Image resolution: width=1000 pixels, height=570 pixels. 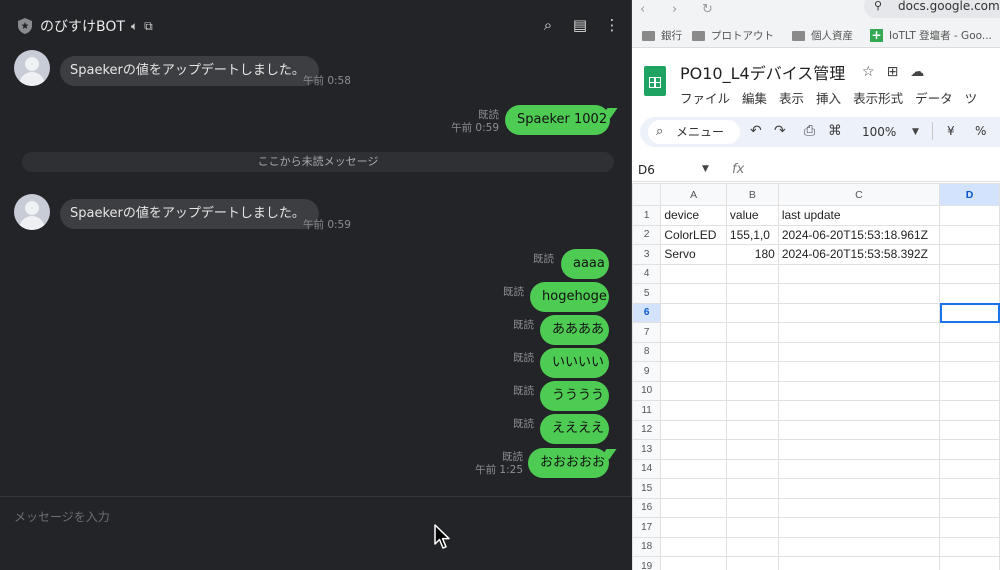 I want to click on column-header: D, so click(x=969, y=194).